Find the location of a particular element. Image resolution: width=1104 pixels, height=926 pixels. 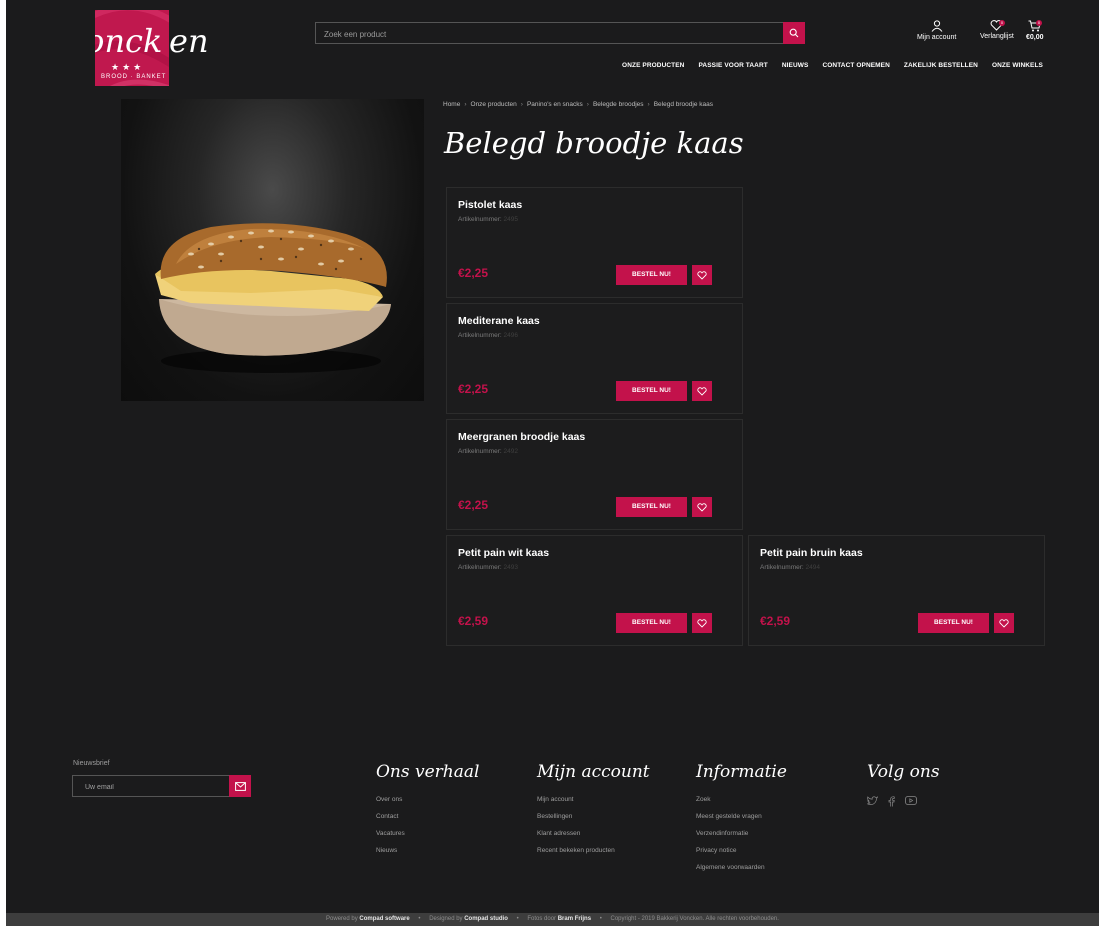

nav-item-business-order: ZAKELIJK BESTELLEN is located at coordinates (941, 65).